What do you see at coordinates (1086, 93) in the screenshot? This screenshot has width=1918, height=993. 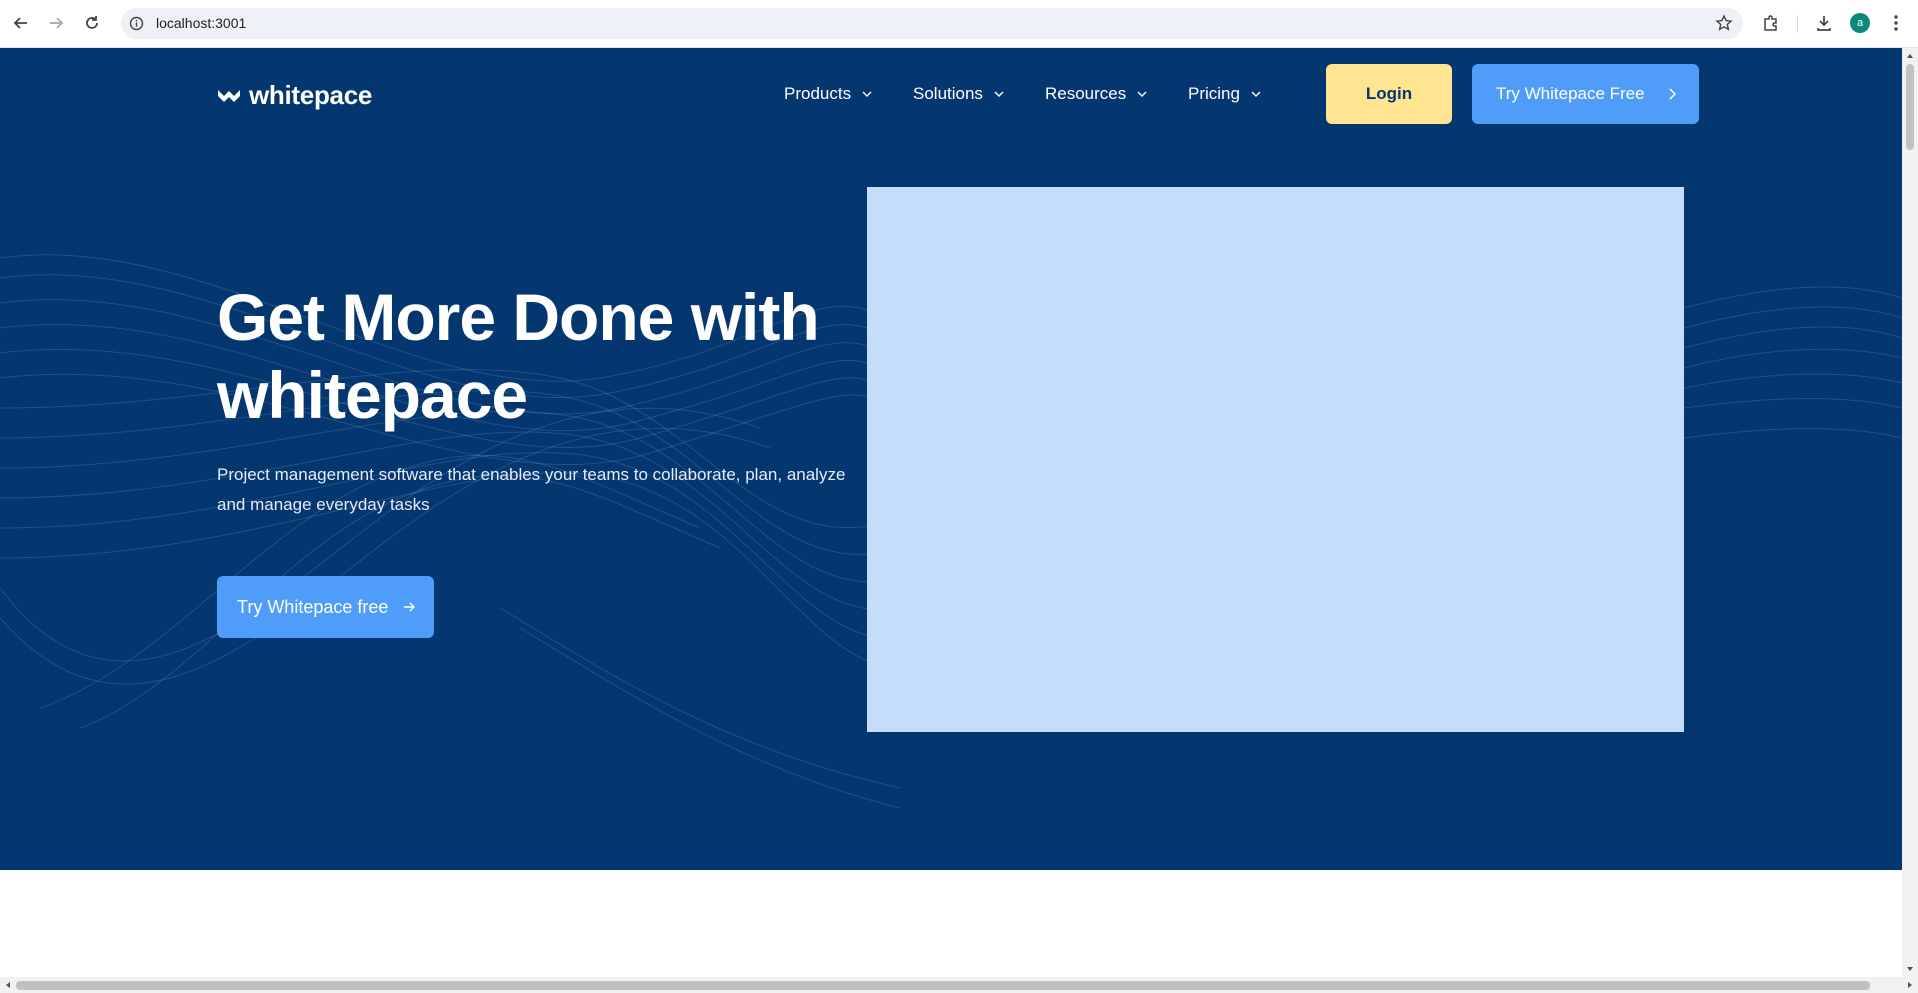 I see `nav-resources-label: Resources` at bounding box center [1086, 93].